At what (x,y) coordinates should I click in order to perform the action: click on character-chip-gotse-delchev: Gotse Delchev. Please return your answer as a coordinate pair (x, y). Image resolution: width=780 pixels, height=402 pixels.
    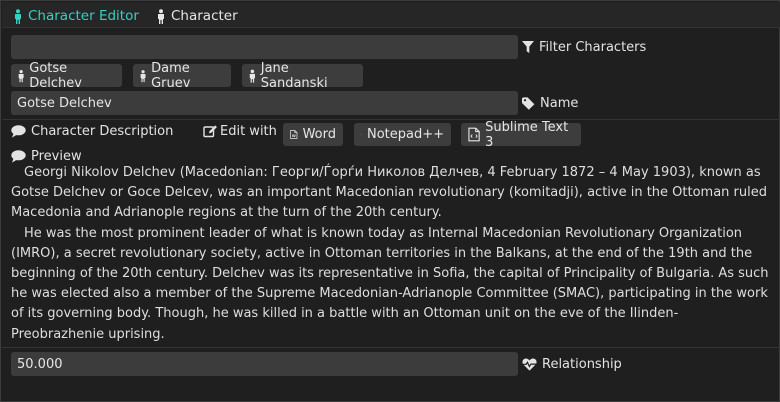
    Looking at the image, I should click on (66, 76).